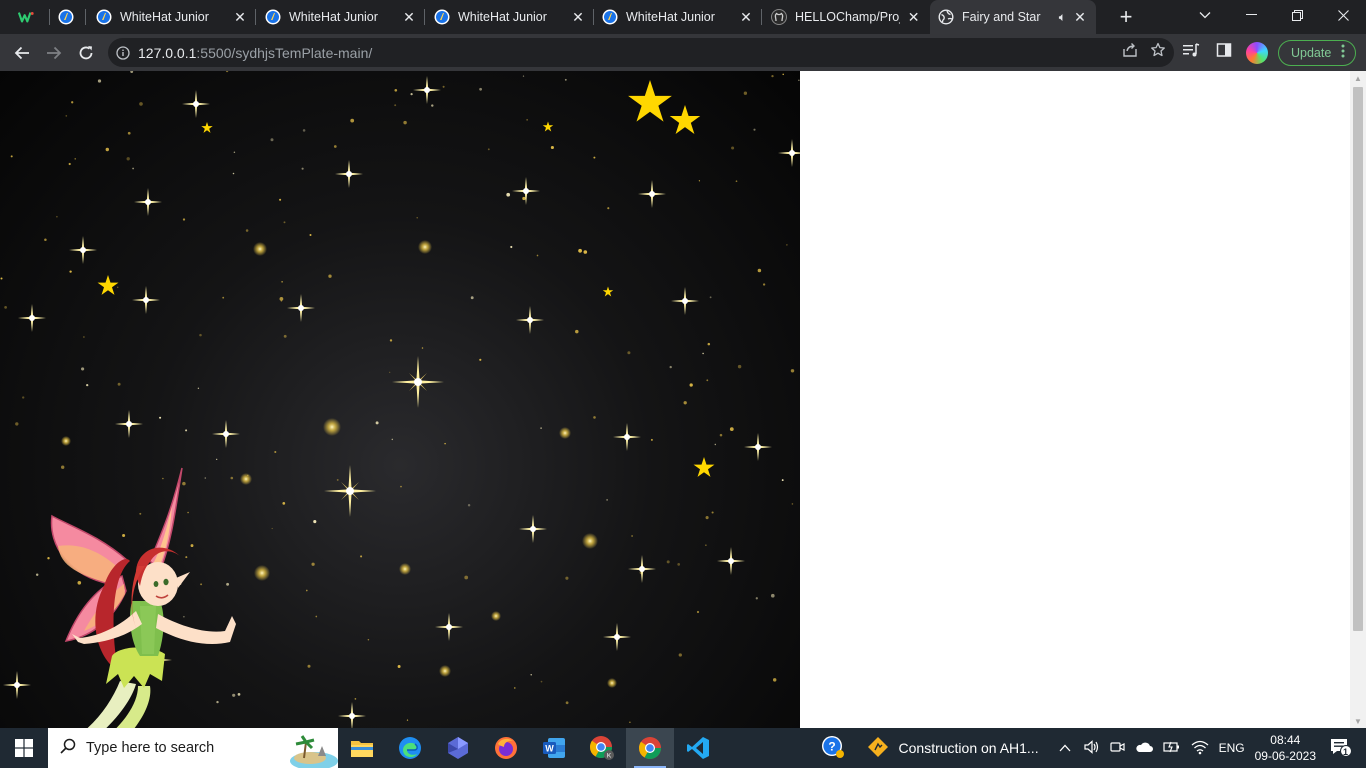 The height and width of the screenshot is (768, 1366). Describe the element at coordinates (1358, 721) in the screenshot. I see `scroll-down-arrow-icon: ▼` at that location.